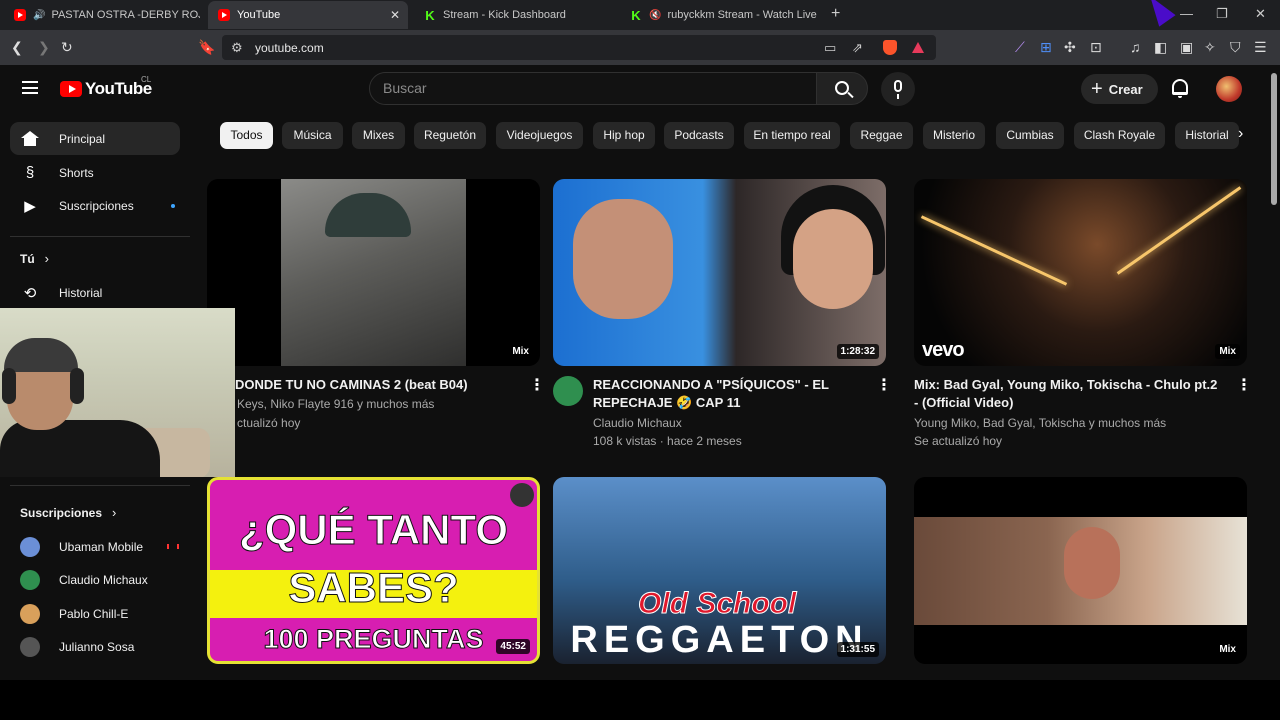  What do you see at coordinates (954, 135) in the screenshot?
I see `chip-misterio: Misterio` at bounding box center [954, 135].